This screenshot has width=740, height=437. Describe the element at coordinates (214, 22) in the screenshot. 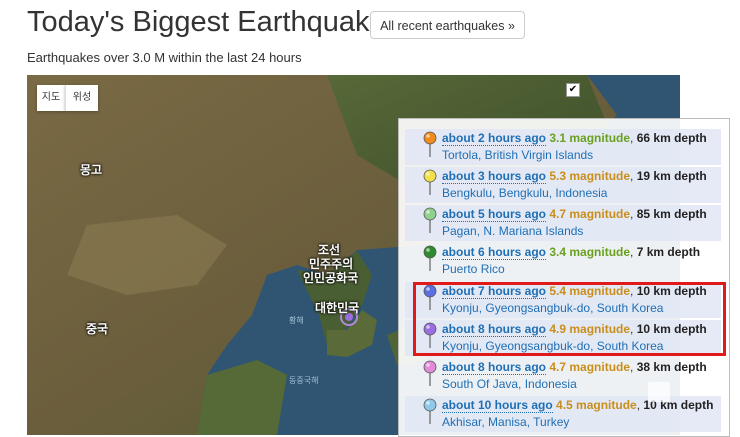

I see `page-title: Today's Biggest Earthquakes` at that location.